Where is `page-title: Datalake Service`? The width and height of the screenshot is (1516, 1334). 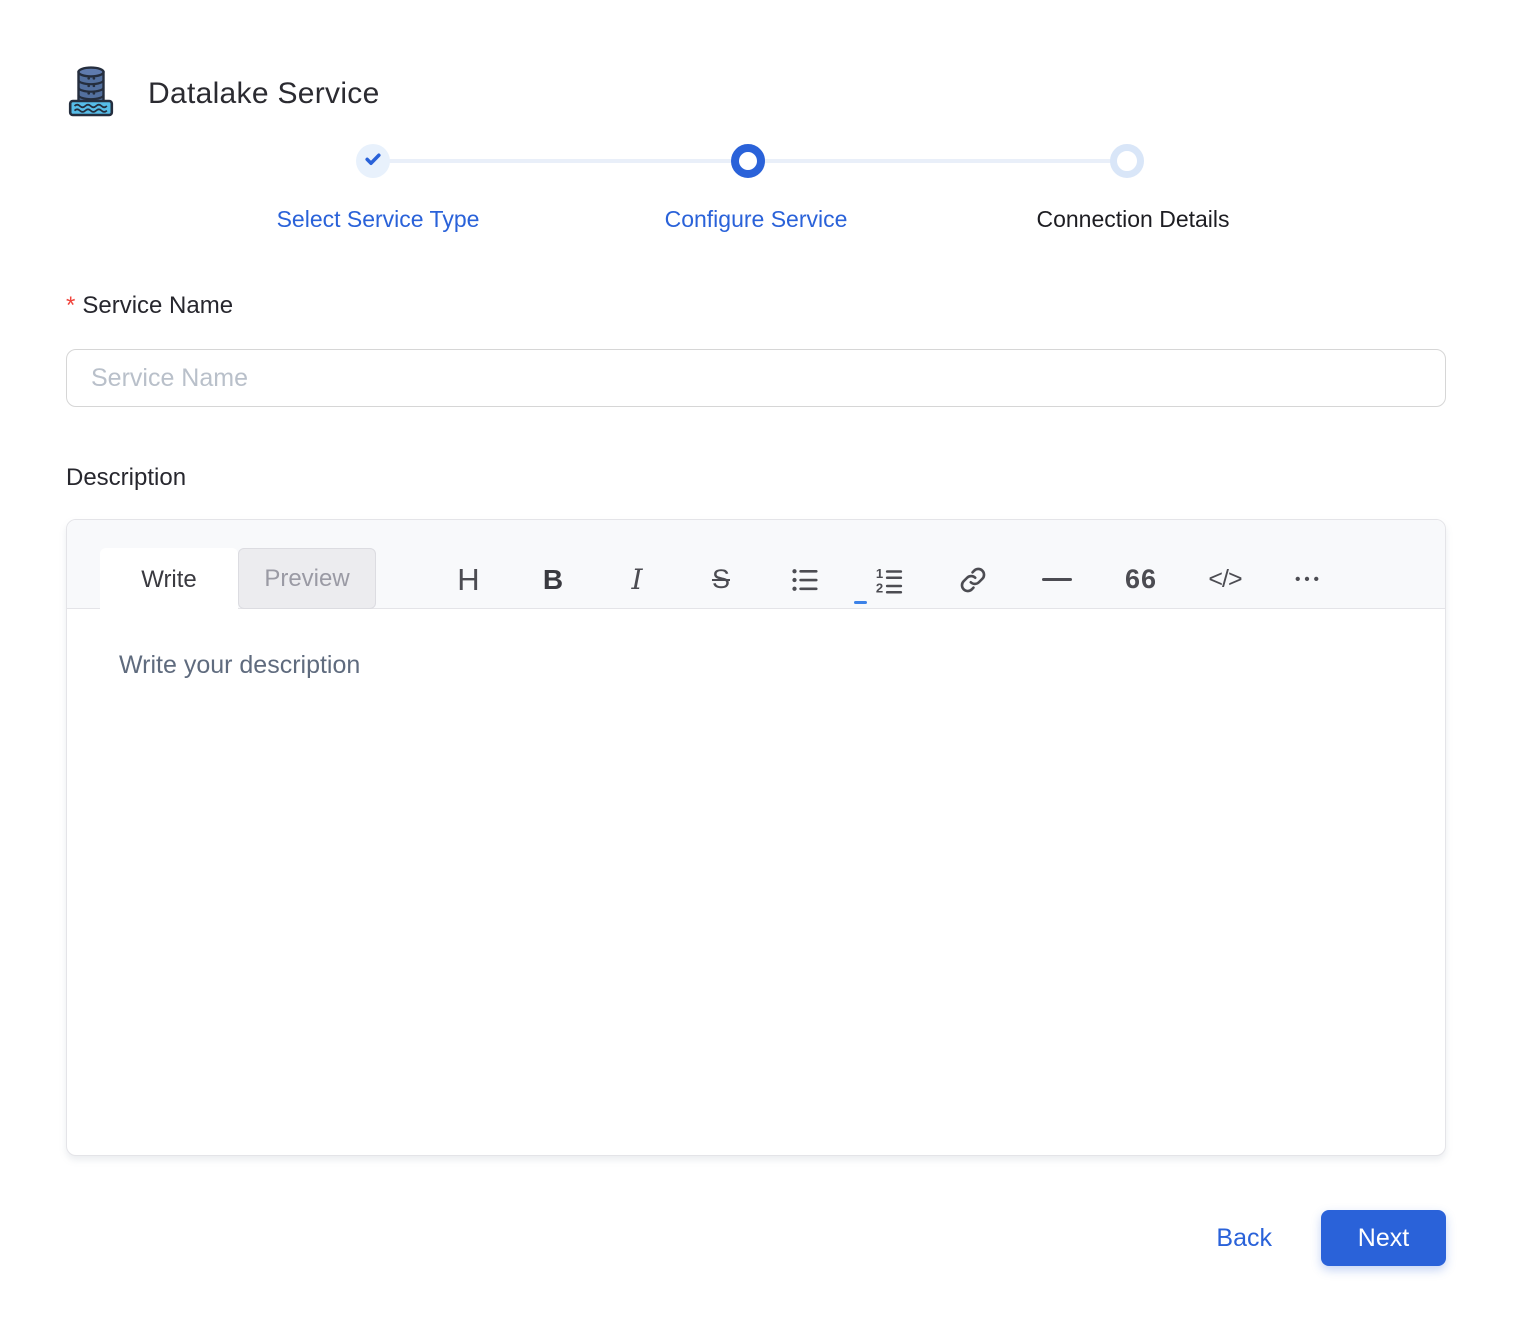 page-title: Datalake Service is located at coordinates (264, 93).